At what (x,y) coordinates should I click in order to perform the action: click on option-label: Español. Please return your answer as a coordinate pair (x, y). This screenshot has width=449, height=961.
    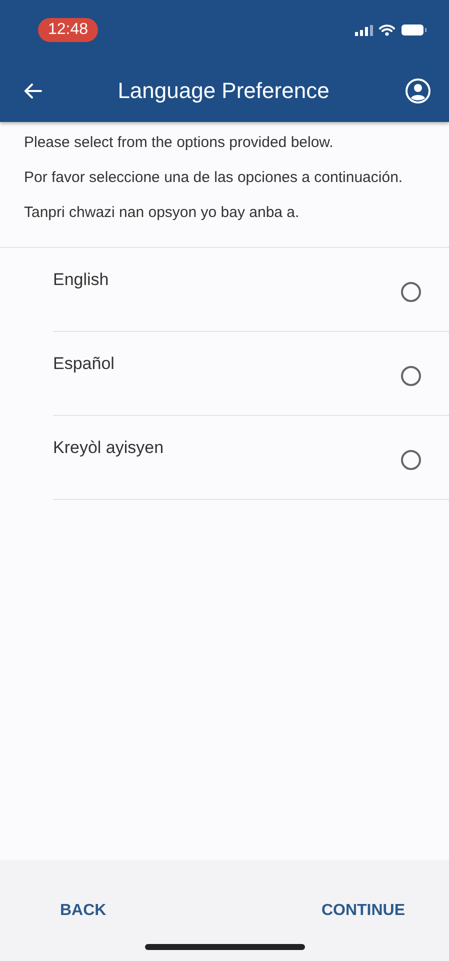
    Looking at the image, I should click on (83, 364).